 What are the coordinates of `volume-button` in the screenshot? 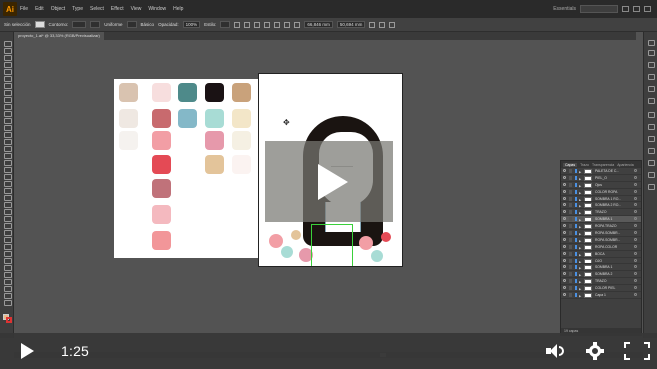 It's located at (557, 351).